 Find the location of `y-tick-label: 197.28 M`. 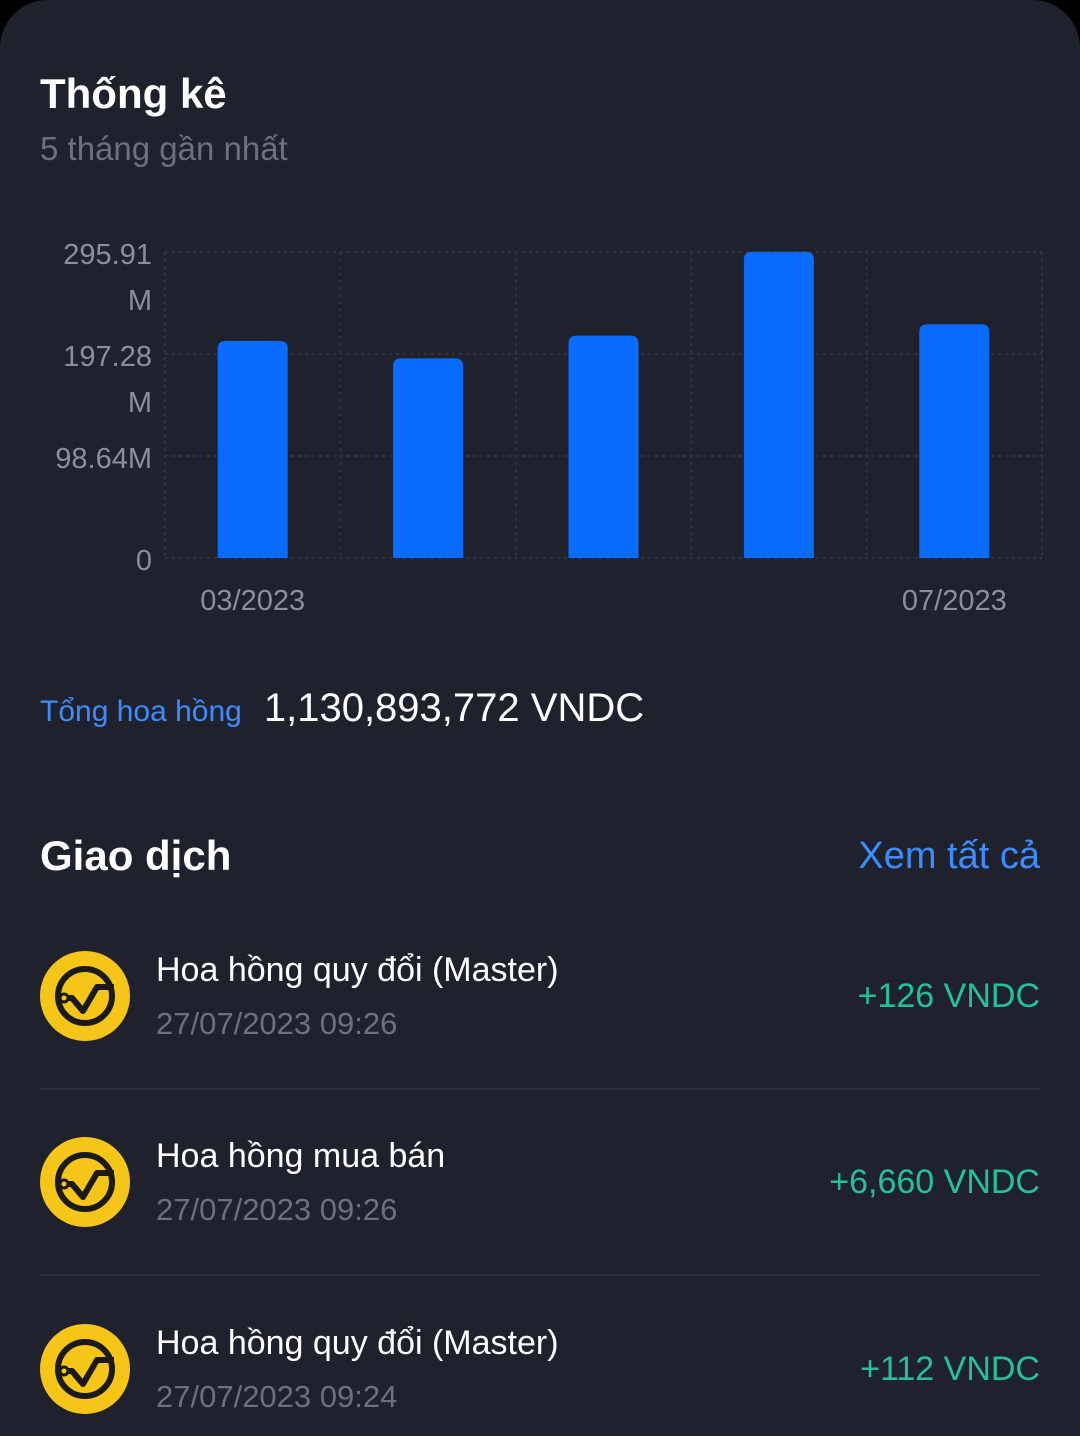

y-tick-label: 197.28 M is located at coordinates (107, 380).